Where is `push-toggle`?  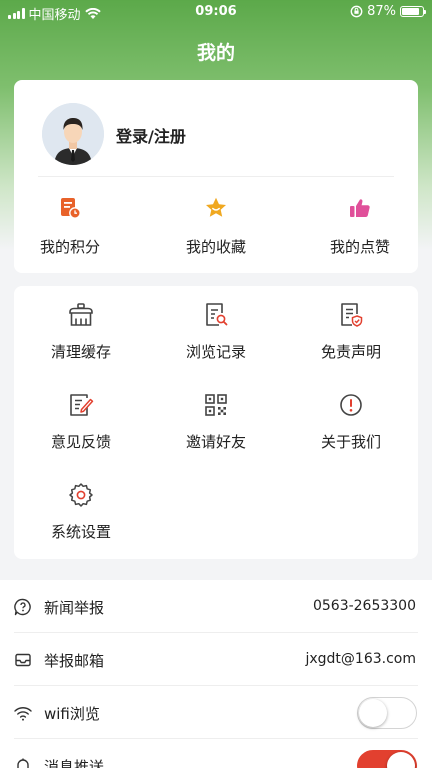 push-toggle is located at coordinates (387, 759).